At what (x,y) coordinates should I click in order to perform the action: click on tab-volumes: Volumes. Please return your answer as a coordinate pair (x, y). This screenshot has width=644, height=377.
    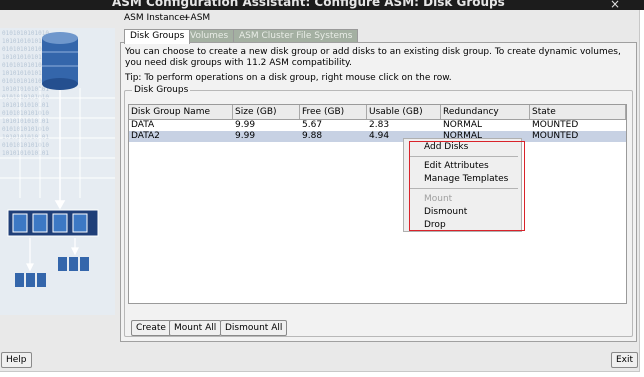
    Looking at the image, I should click on (209, 36).